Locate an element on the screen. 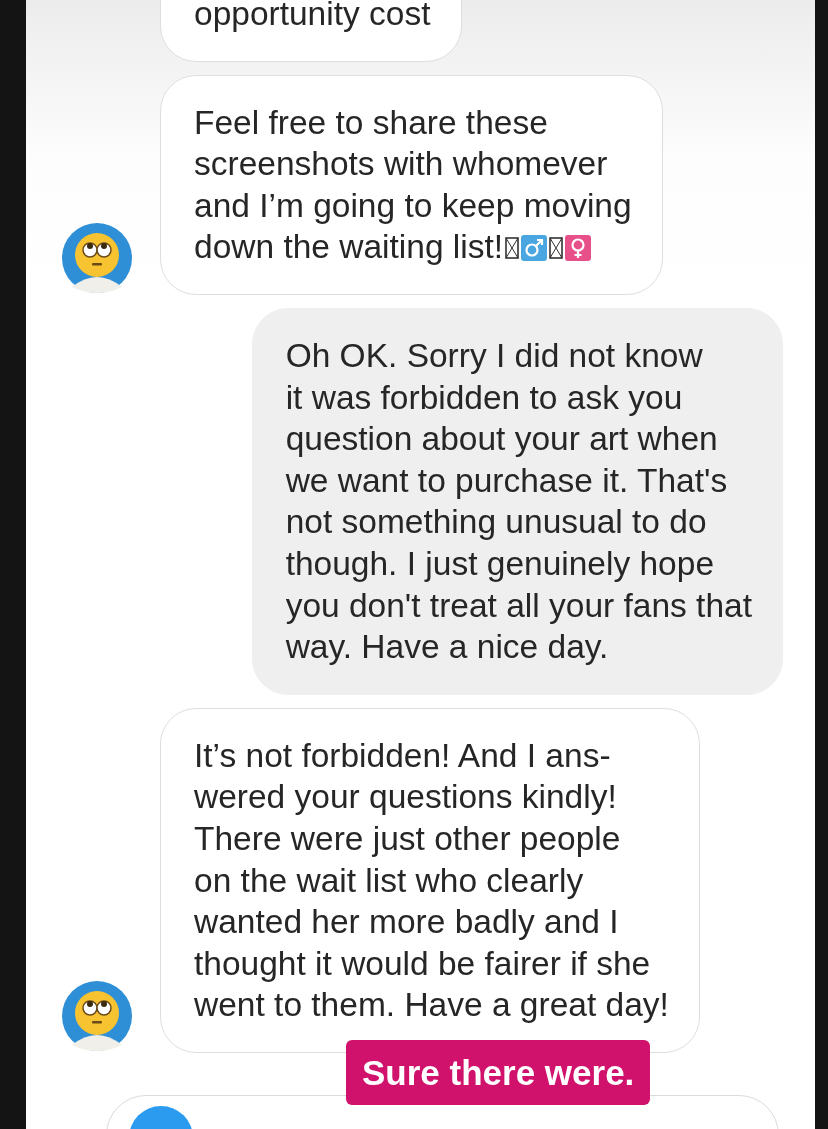 The width and height of the screenshot is (828, 1129). message-text: opportunity cost is located at coordinates (312, 17).